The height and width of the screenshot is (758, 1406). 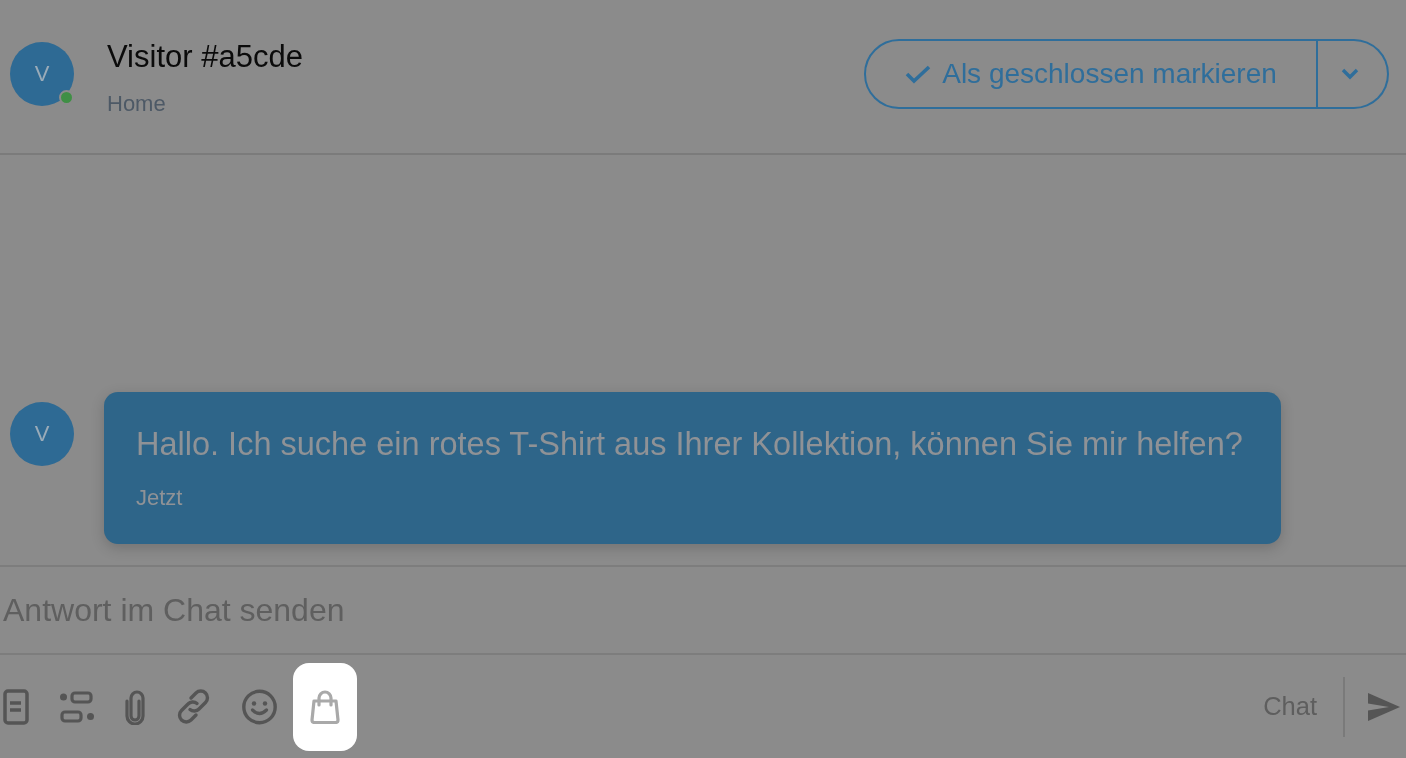 What do you see at coordinates (1349, 74) in the screenshot?
I see `chevron-down-icon` at bounding box center [1349, 74].